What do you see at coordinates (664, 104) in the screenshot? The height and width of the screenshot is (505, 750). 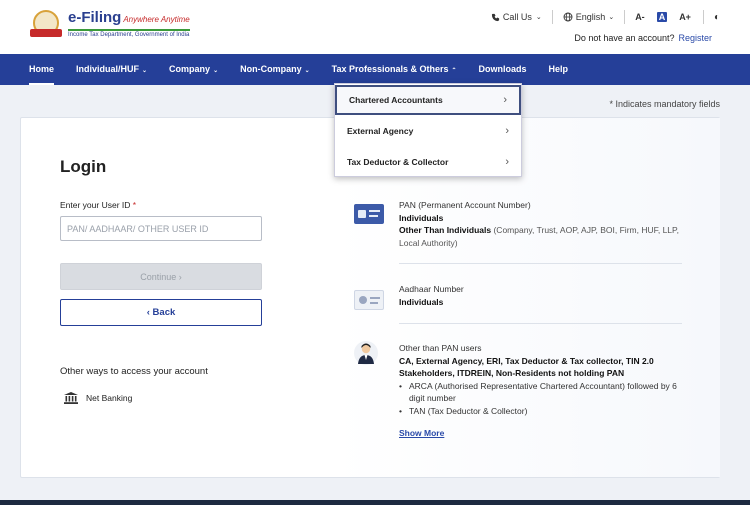 I see `mandatory-note: * Indicates mandatory fields` at bounding box center [664, 104].